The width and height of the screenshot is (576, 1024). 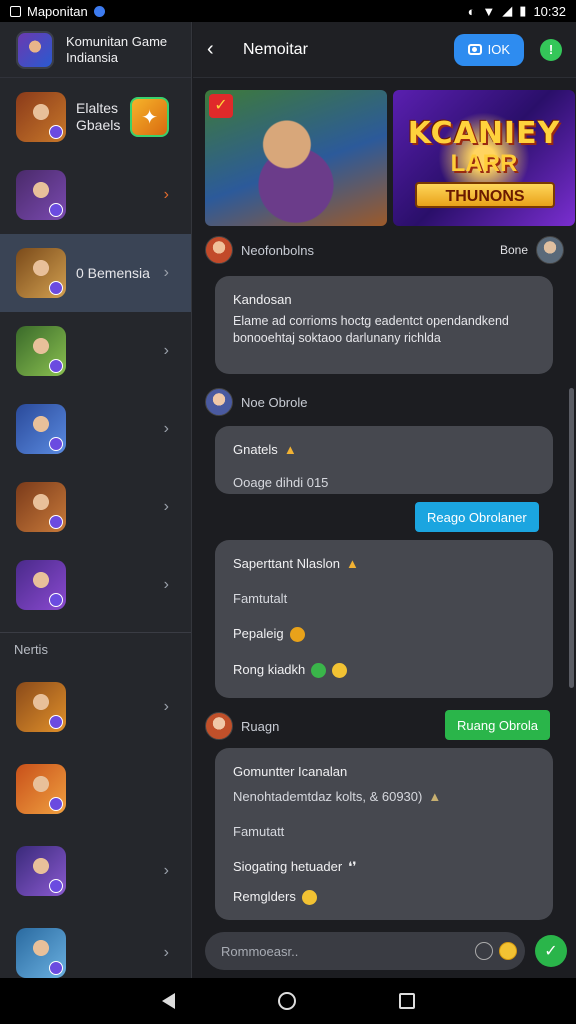 I want to click on sidebar-section-label: Nertis, so click(x=95, y=649).